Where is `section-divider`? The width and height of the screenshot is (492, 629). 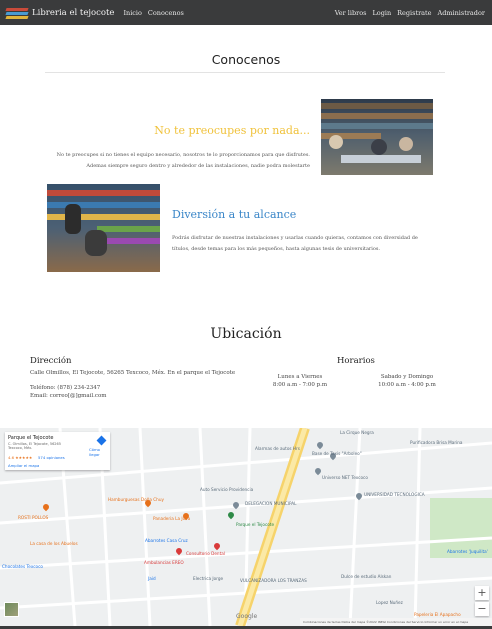 section-divider is located at coordinates (245, 72).